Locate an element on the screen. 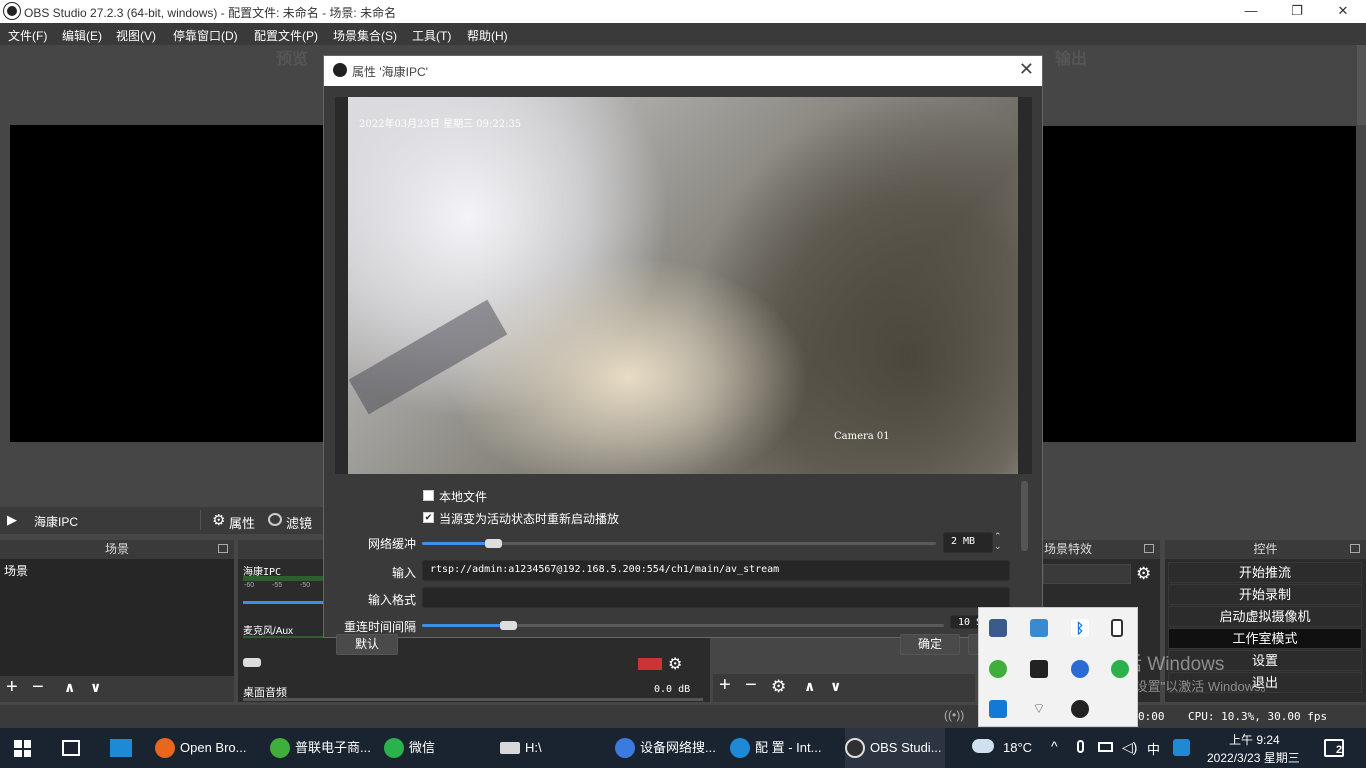 The image size is (1366, 768). move-source-down-button: ∨ is located at coordinates (835, 686).